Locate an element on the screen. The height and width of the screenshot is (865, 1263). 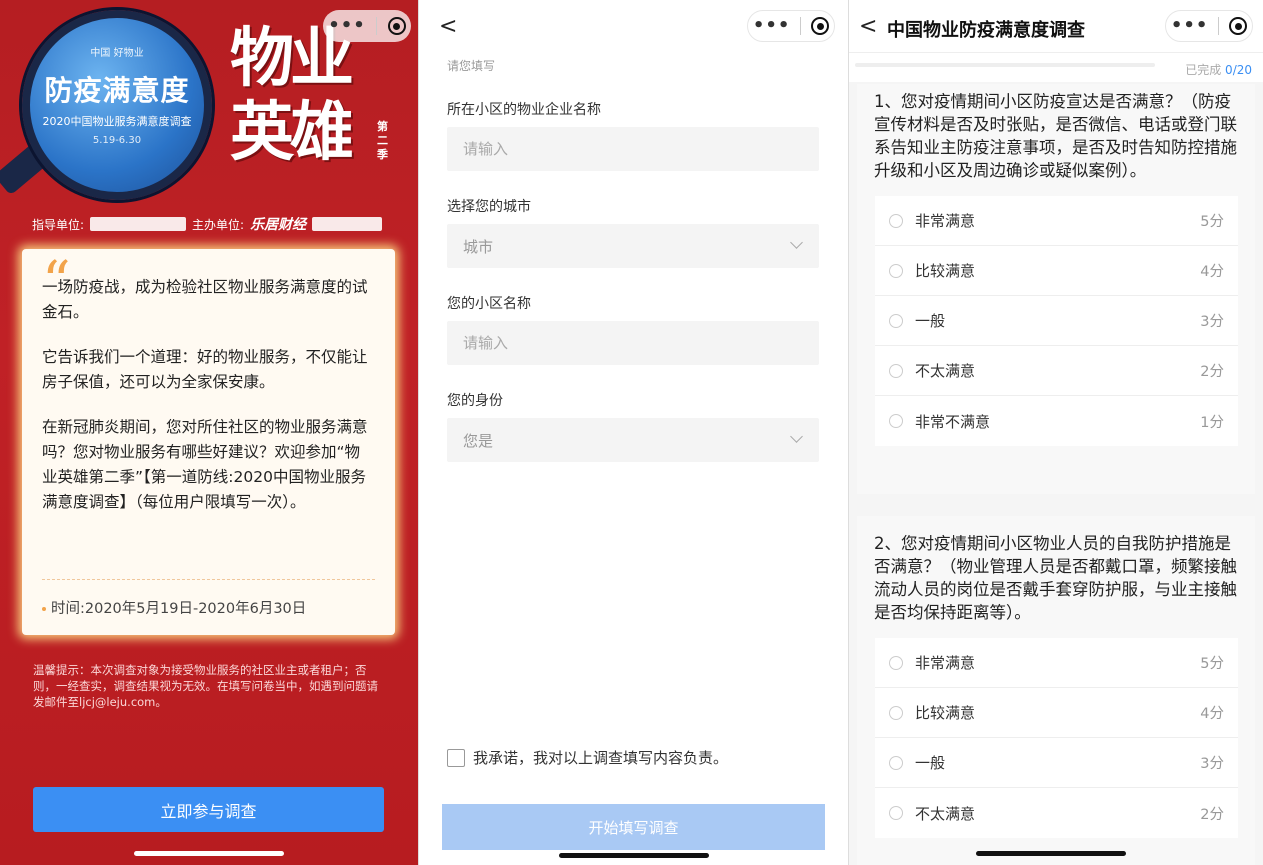
field-label-community: 您的小区名称 is located at coordinates (489, 304).